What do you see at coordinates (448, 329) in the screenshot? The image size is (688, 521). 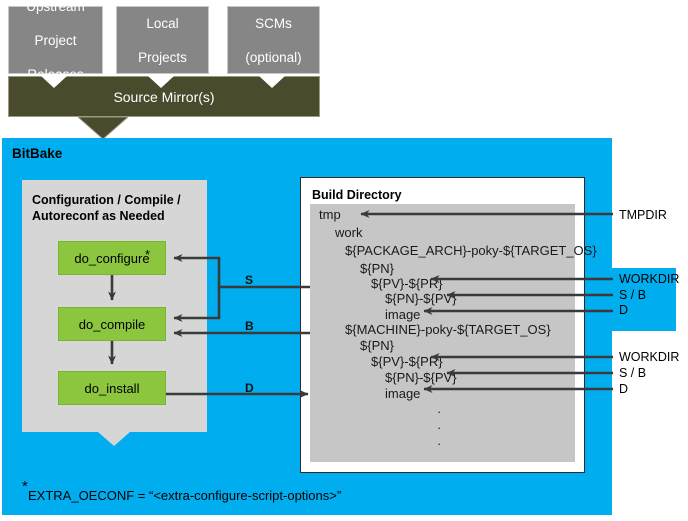 I see `tree-line: ${MACHINE}-poky-${TARGET_OS}` at bounding box center [448, 329].